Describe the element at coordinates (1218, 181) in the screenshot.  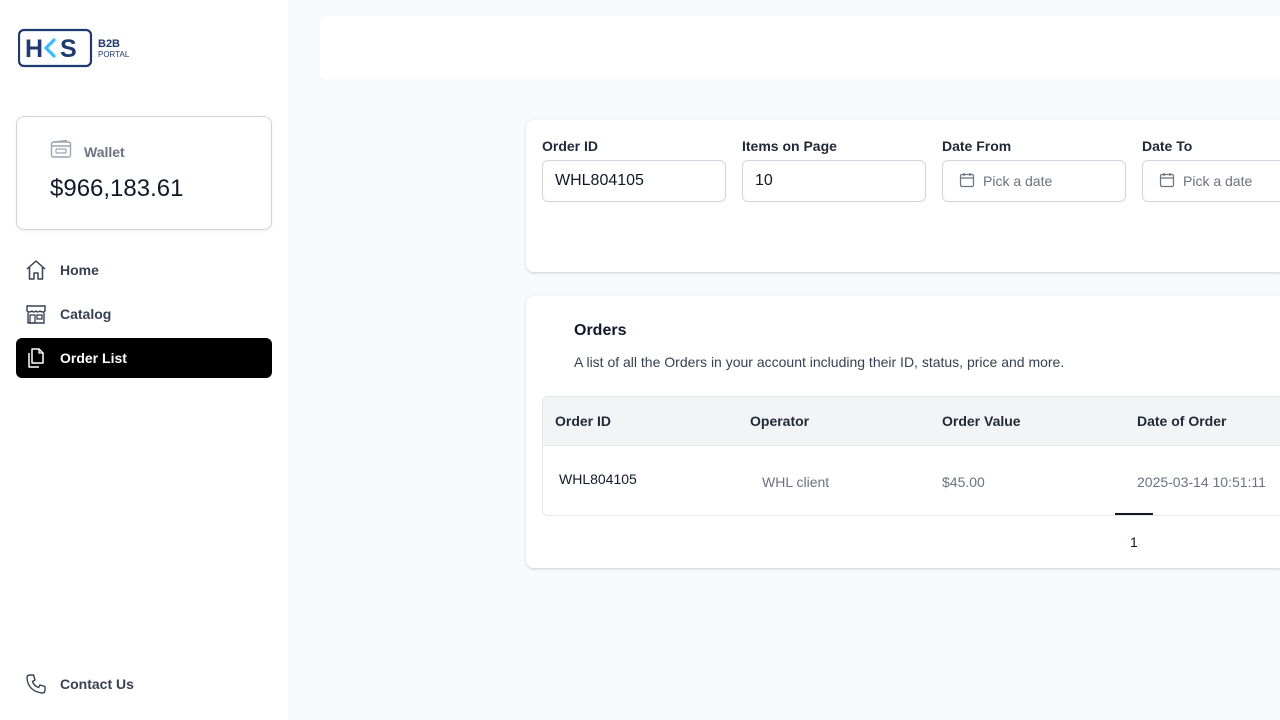
I see `date-to-placeholder: Pick a date` at that location.